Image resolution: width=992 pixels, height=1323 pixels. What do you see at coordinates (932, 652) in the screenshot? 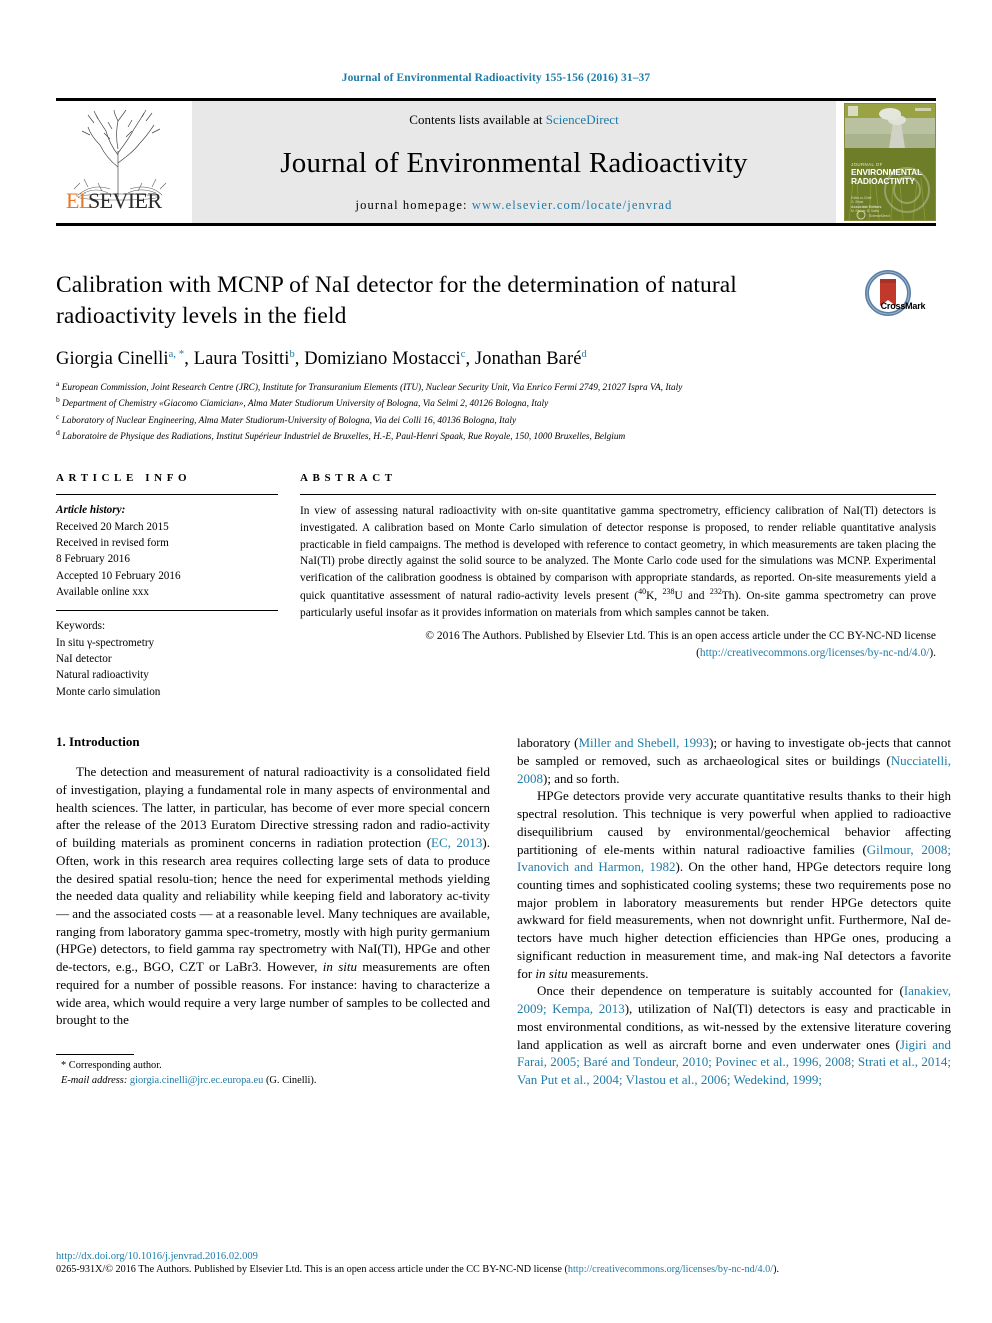
I see `copyright-tail: ).` at bounding box center [932, 652].